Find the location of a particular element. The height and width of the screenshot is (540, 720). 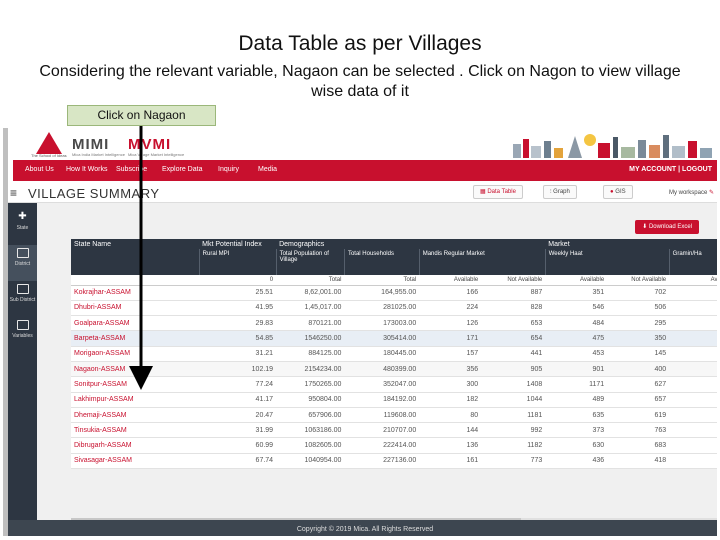

haat-available-cell: 546 is located at coordinates (576, 308).